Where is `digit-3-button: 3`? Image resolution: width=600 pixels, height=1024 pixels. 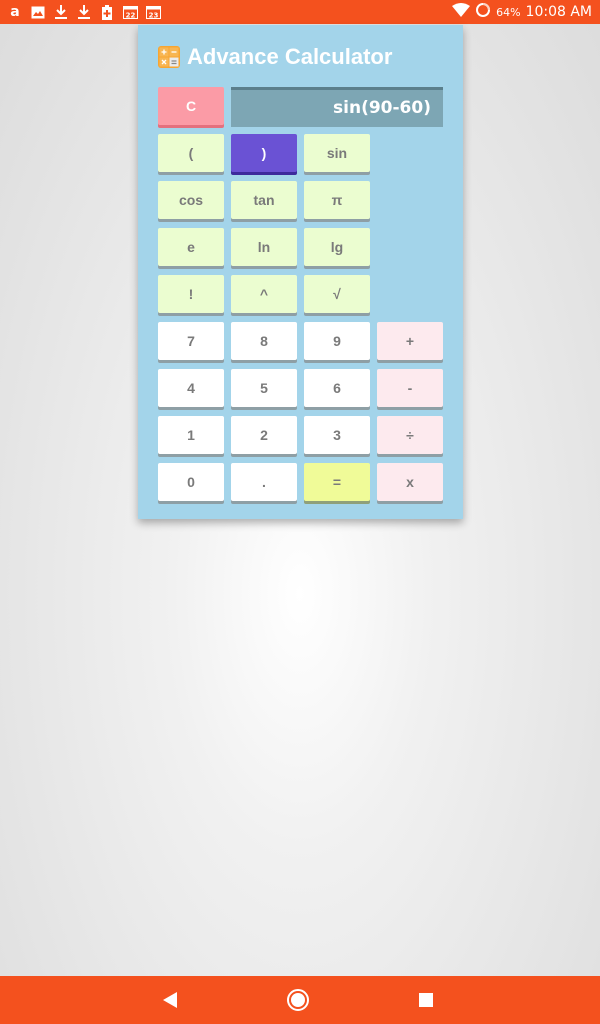
digit-3-button: 3 is located at coordinates (337, 435).